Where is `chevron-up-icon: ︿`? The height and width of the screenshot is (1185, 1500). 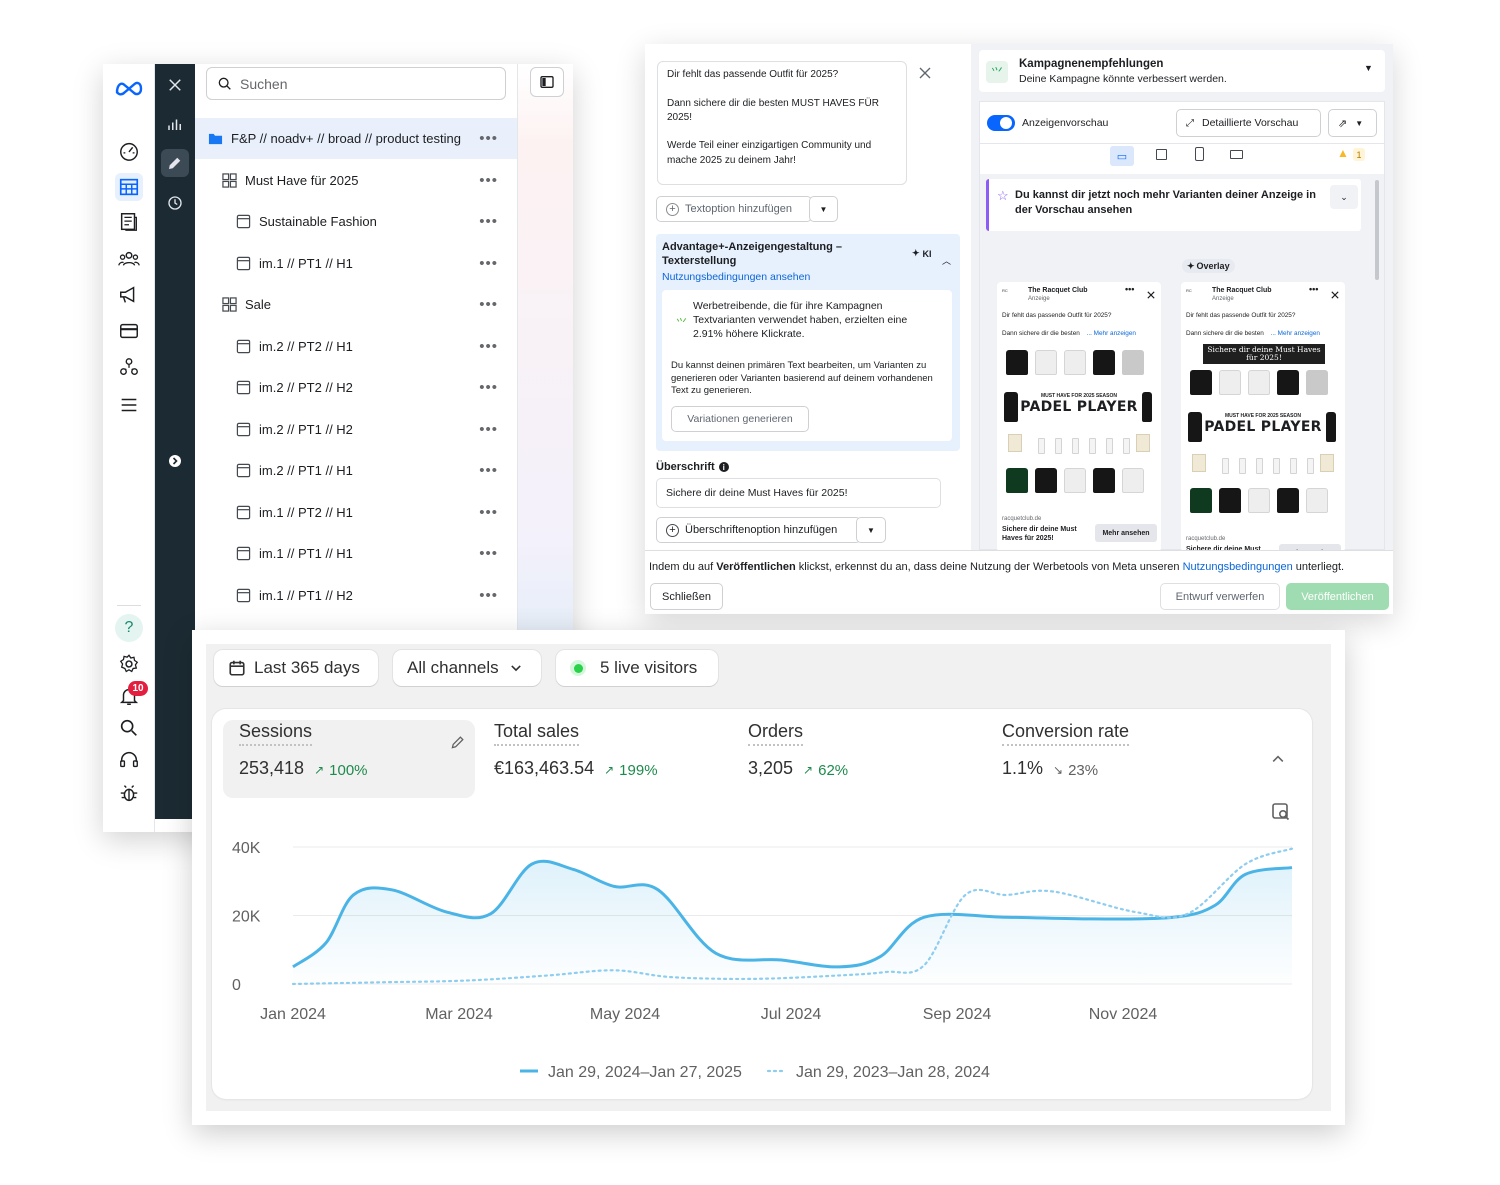
chevron-up-icon: ︿ is located at coordinates (946, 260).